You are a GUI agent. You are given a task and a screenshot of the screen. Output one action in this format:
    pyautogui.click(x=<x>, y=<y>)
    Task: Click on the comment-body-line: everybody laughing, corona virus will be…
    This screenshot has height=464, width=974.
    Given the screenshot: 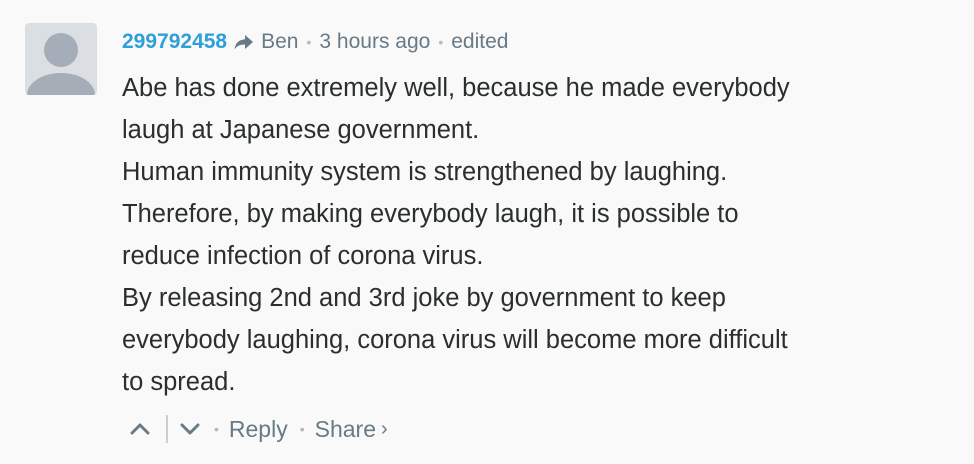 What is the action you would take?
    pyautogui.click(x=455, y=340)
    